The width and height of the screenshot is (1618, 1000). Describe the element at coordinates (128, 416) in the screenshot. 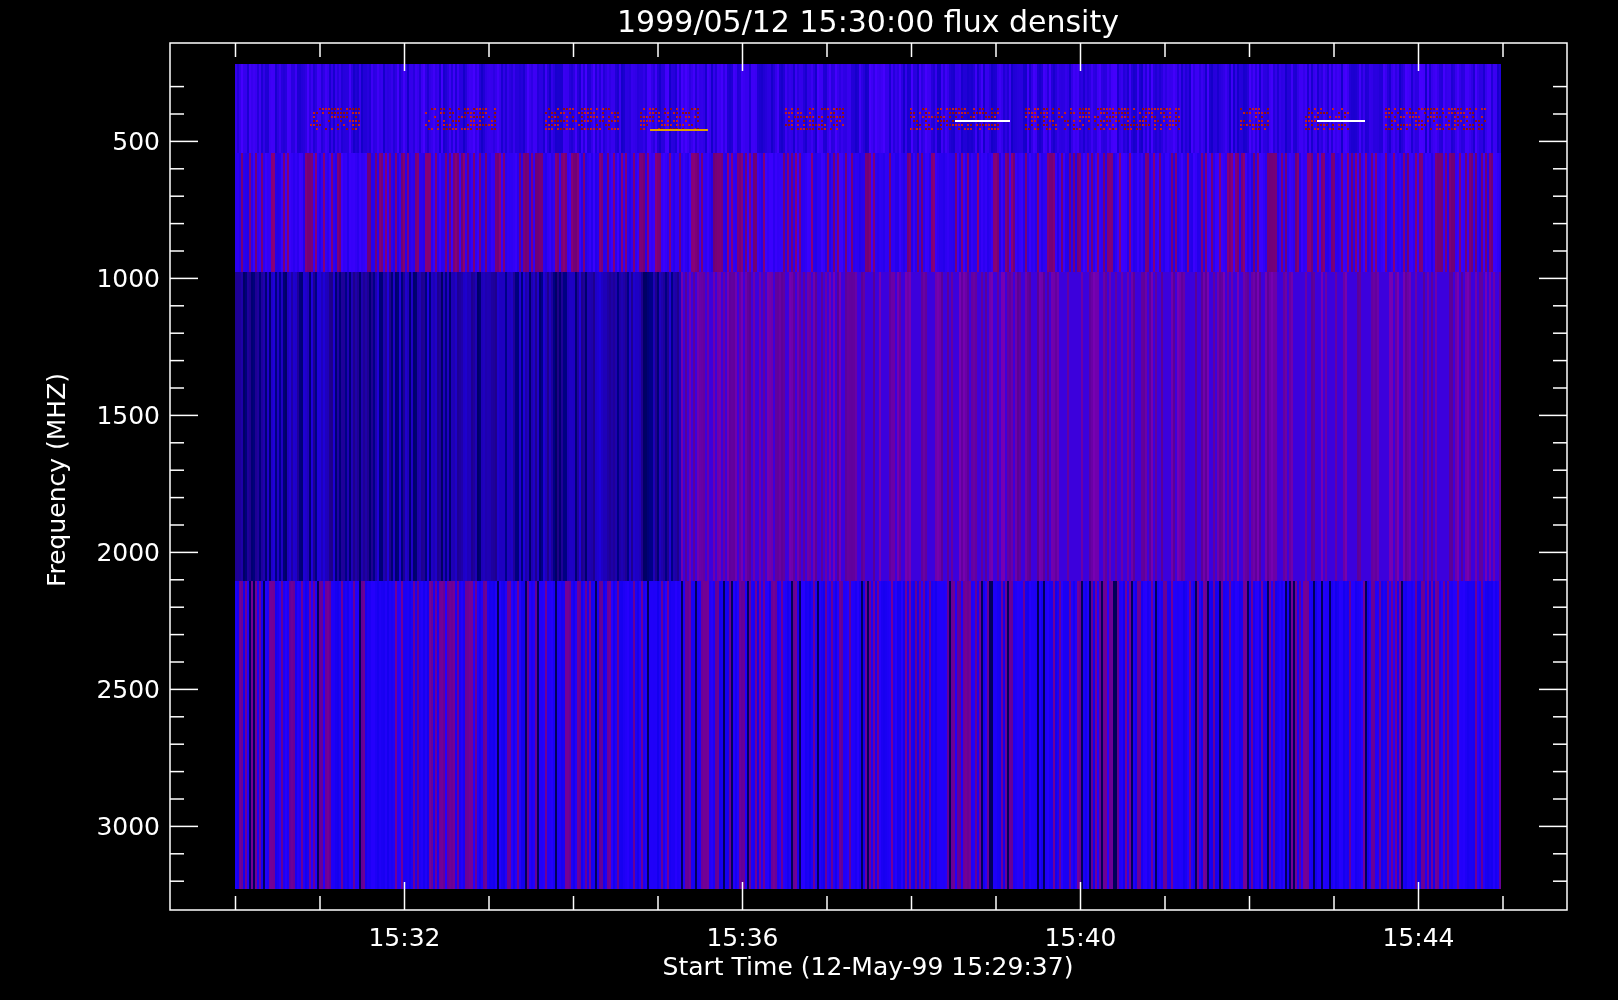

I see `y-tick-label: 1500` at that location.